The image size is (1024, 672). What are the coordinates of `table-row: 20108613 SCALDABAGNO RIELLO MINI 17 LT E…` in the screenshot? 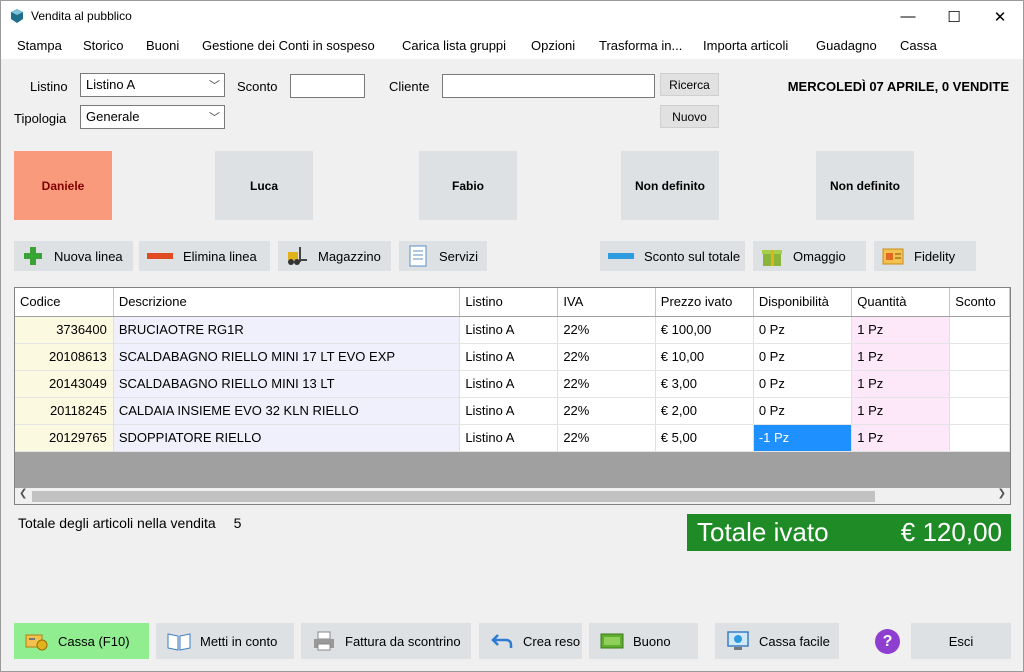 It's located at (512, 357).